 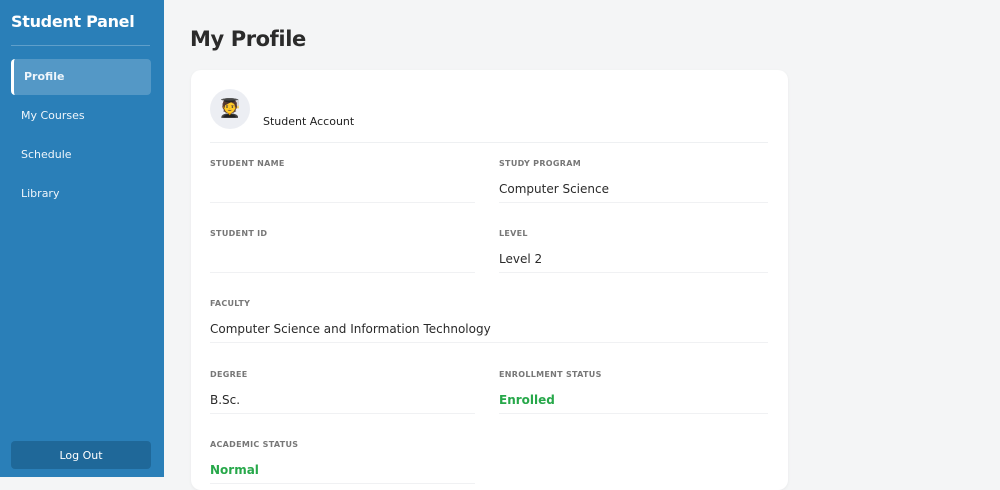 I want to click on field-label: STUDENT NAME, so click(x=247, y=163).